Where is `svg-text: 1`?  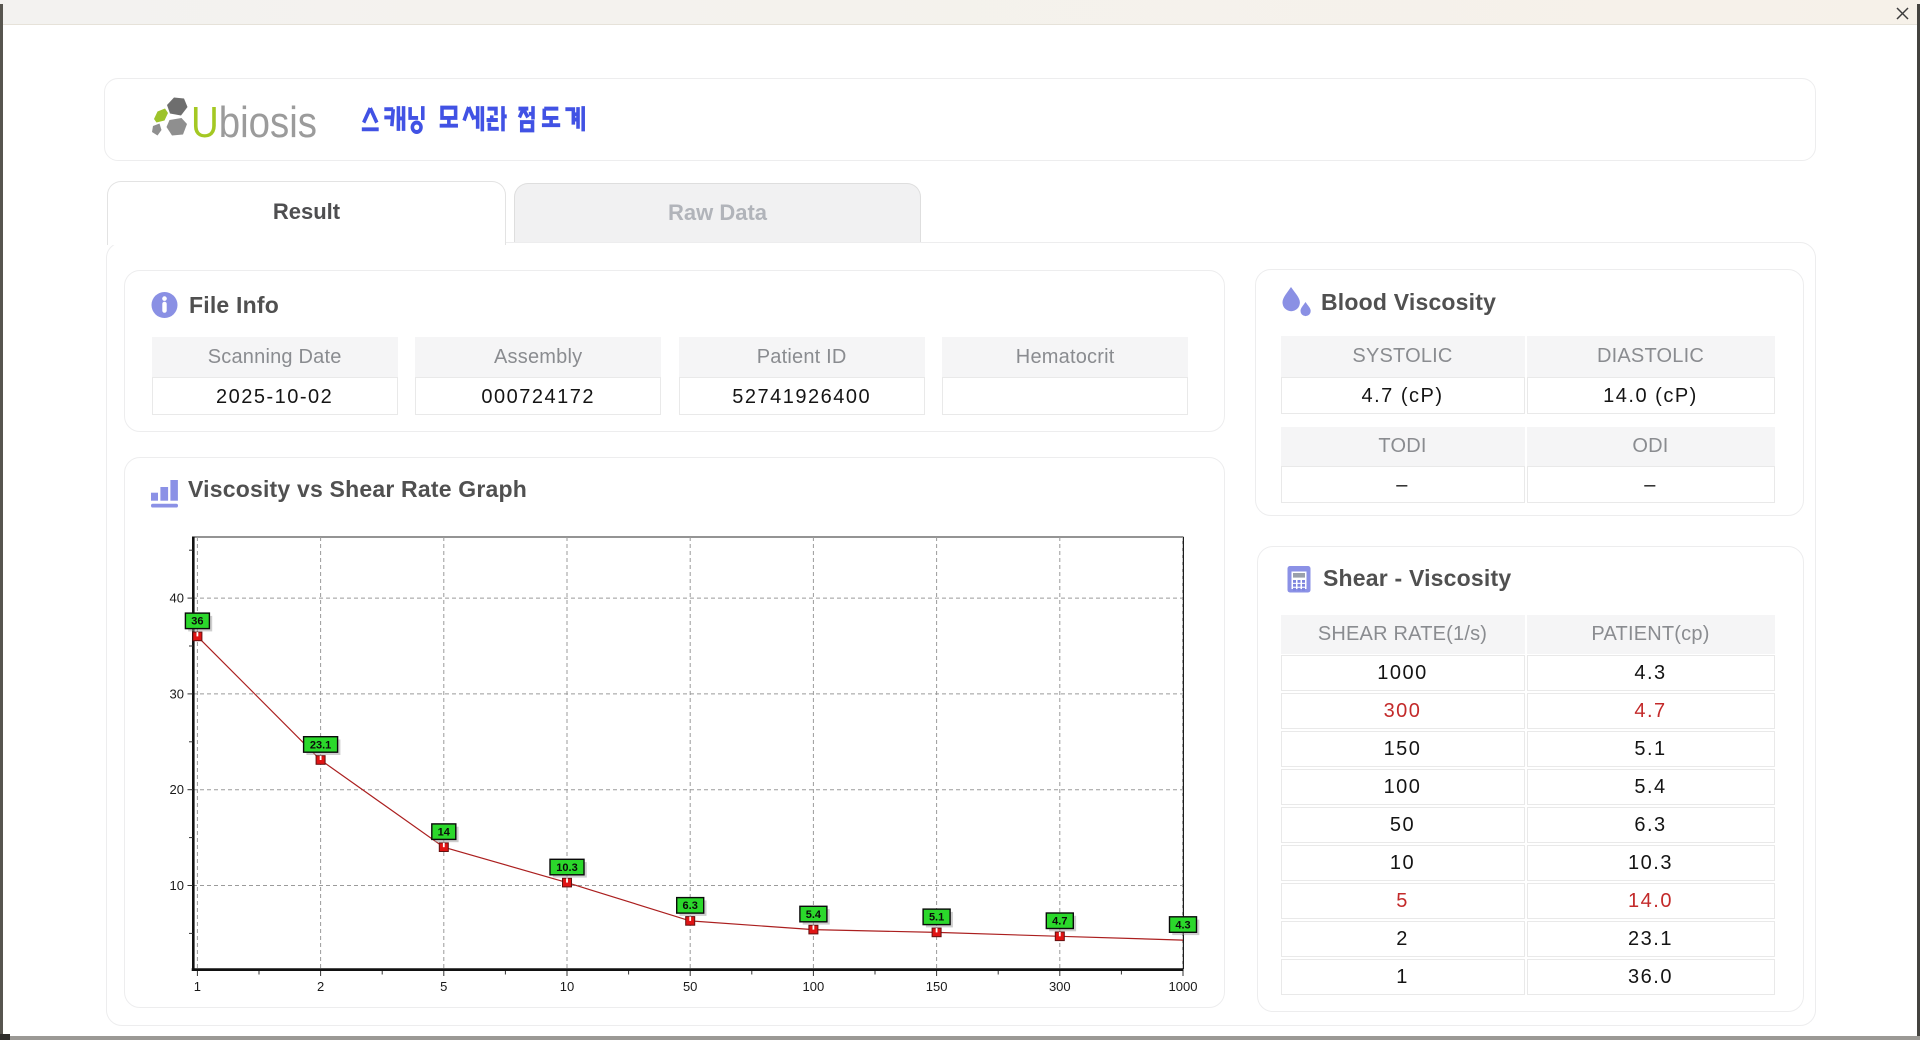
svg-text: 1 is located at coordinates (197, 986).